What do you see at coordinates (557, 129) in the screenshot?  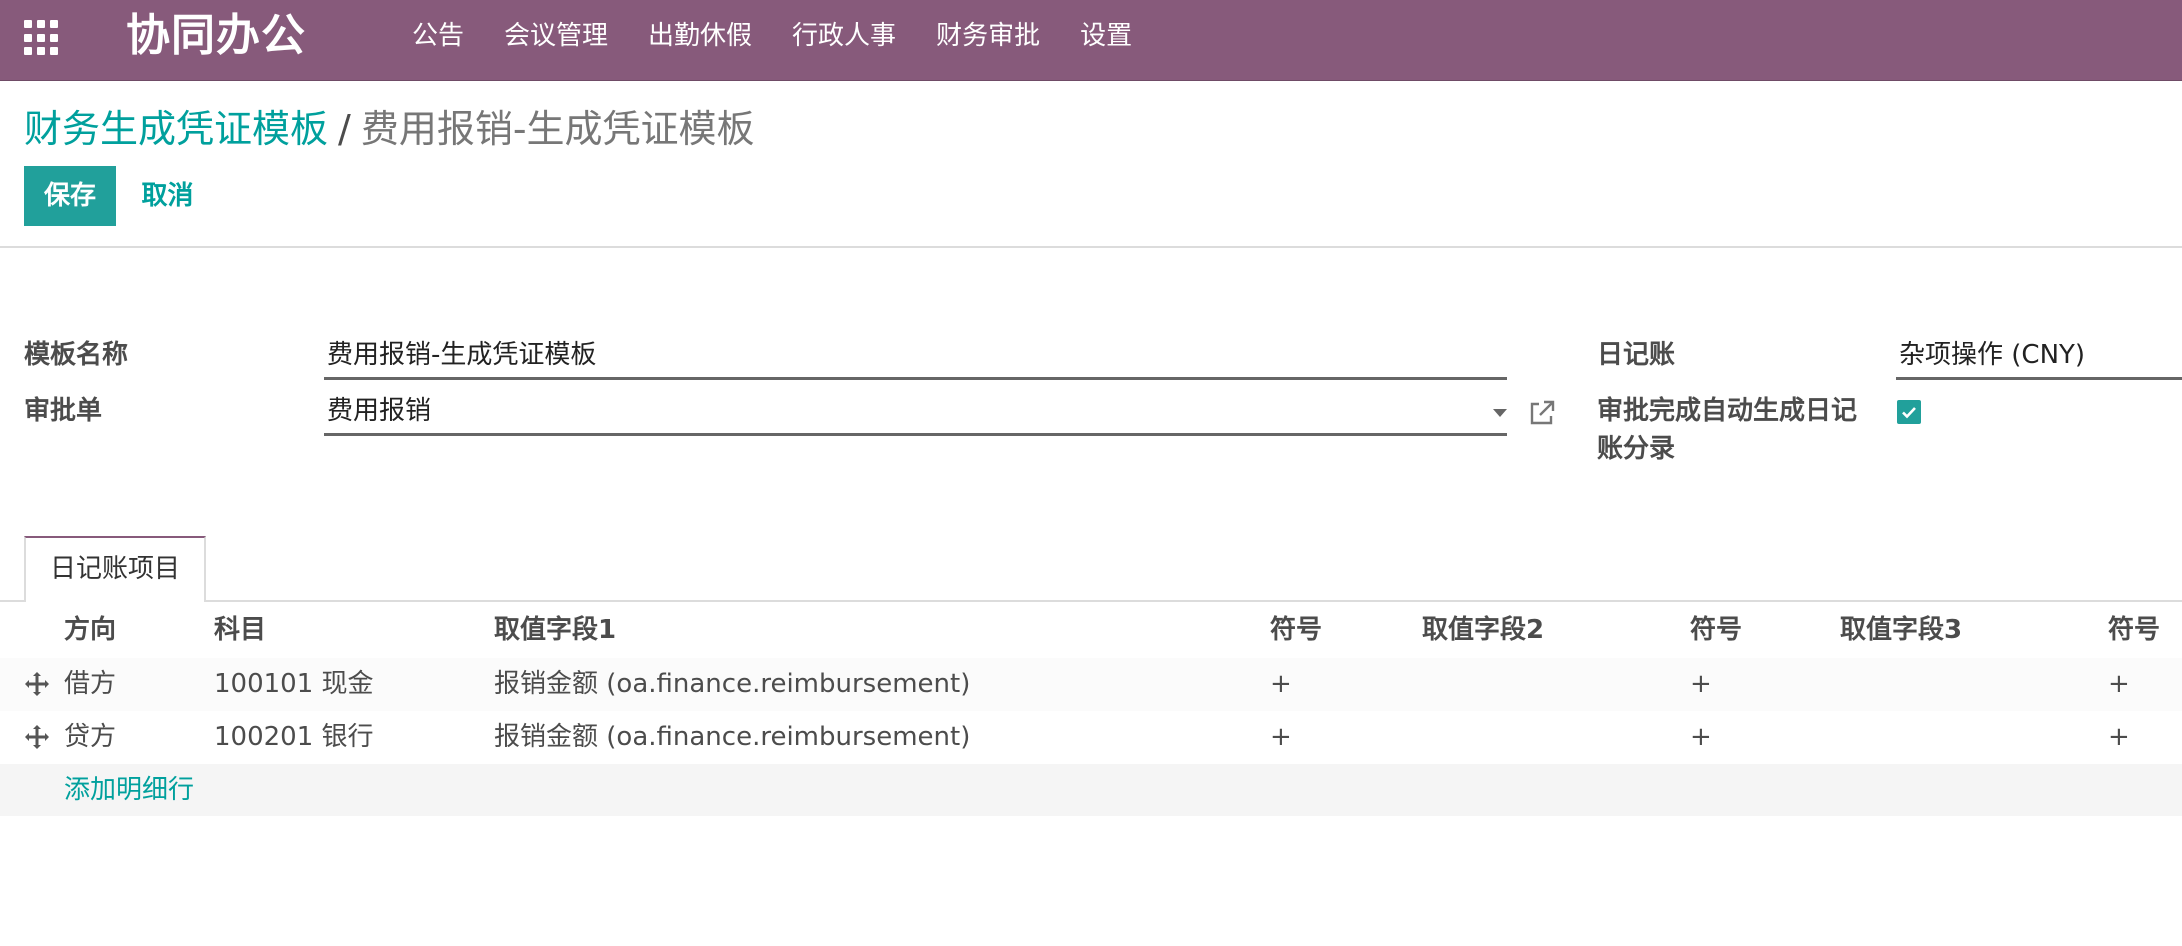 I see `breadcrumb-current: 费用报销-生成凭证模板` at bounding box center [557, 129].